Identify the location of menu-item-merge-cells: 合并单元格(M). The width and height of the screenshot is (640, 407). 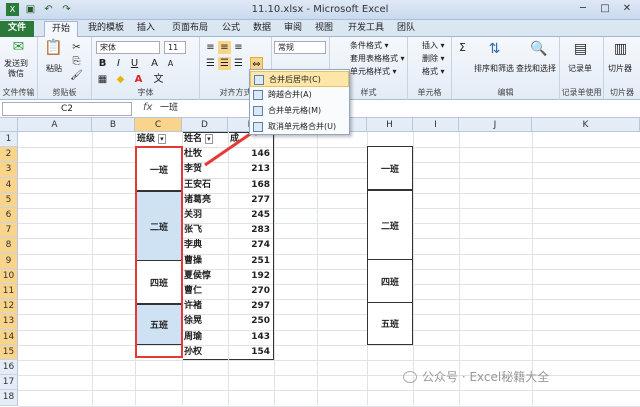
(299, 111).